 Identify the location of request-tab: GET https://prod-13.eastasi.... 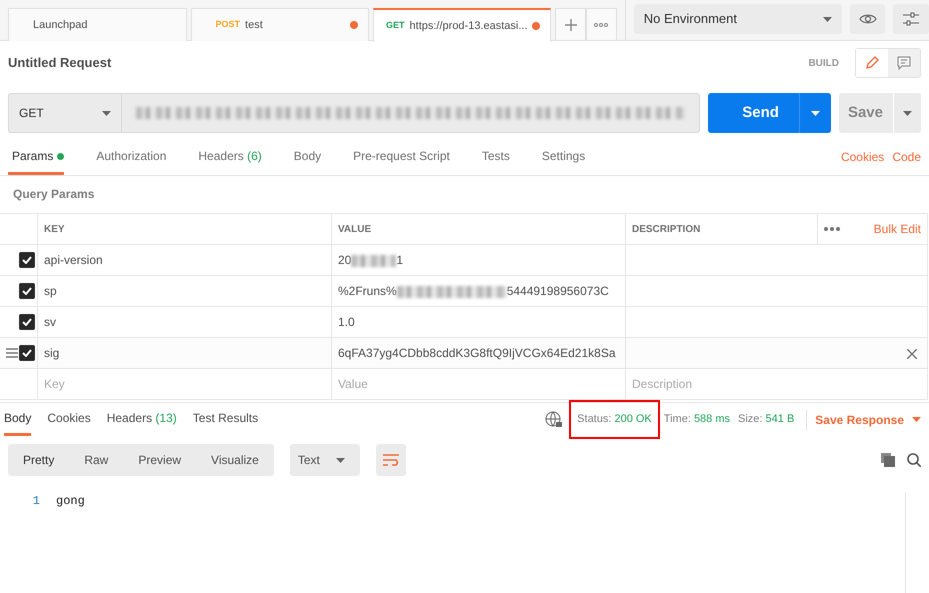
(462, 25).